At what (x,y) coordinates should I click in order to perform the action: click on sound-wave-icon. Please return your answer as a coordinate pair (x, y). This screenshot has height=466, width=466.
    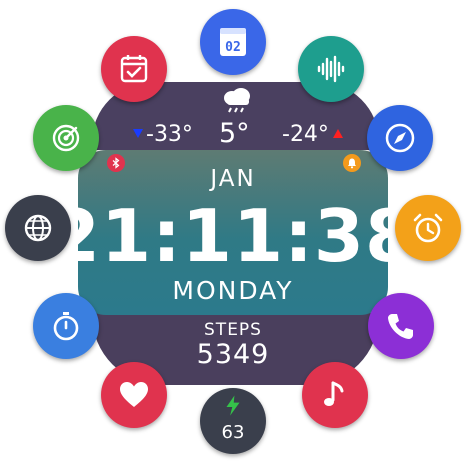
    Looking at the image, I should click on (331, 69).